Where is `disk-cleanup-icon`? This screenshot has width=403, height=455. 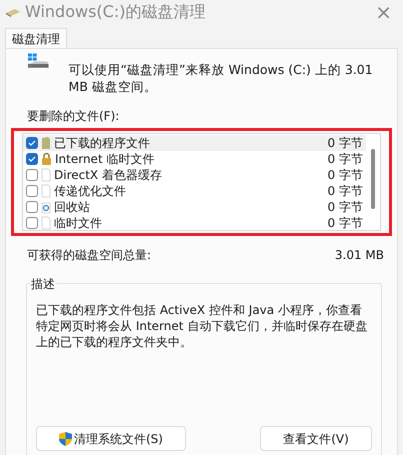 disk-cleanup-icon is located at coordinates (13, 12).